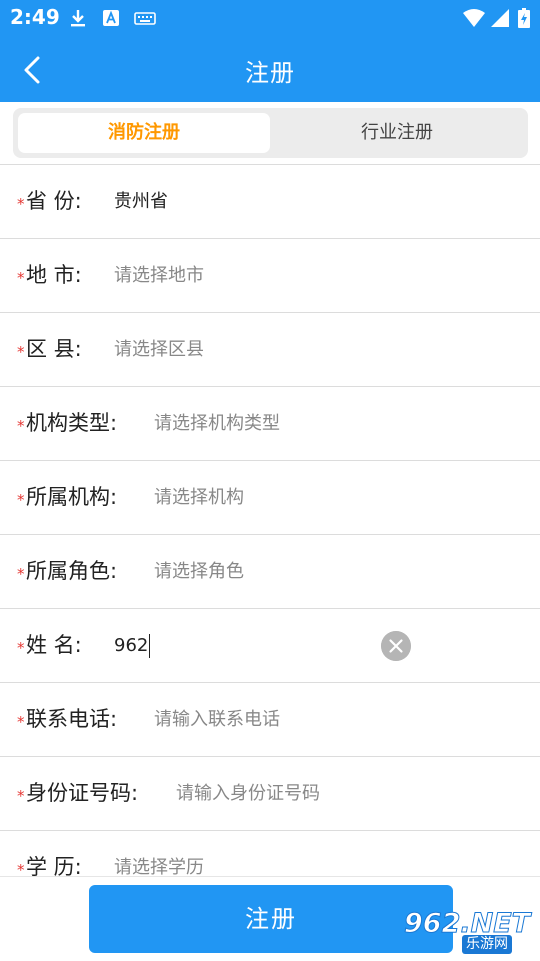  What do you see at coordinates (500, 18) in the screenshot?
I see `signal-icon` at bounding box center [500, 18].